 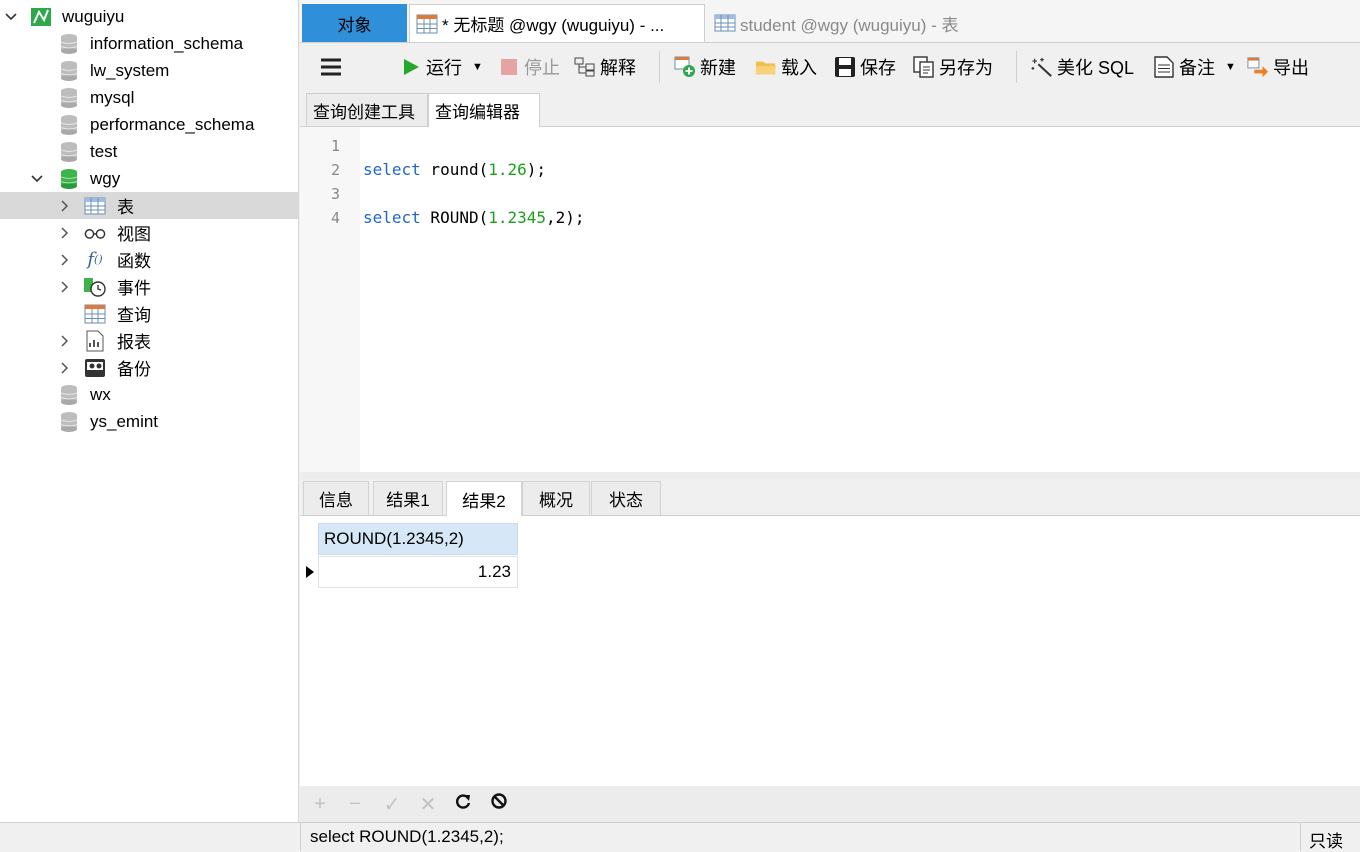 What do you see at coordinates (149, 313) in the screenshot?
I see `tree-item-queries: 查询` at bounding box center [149, 313].